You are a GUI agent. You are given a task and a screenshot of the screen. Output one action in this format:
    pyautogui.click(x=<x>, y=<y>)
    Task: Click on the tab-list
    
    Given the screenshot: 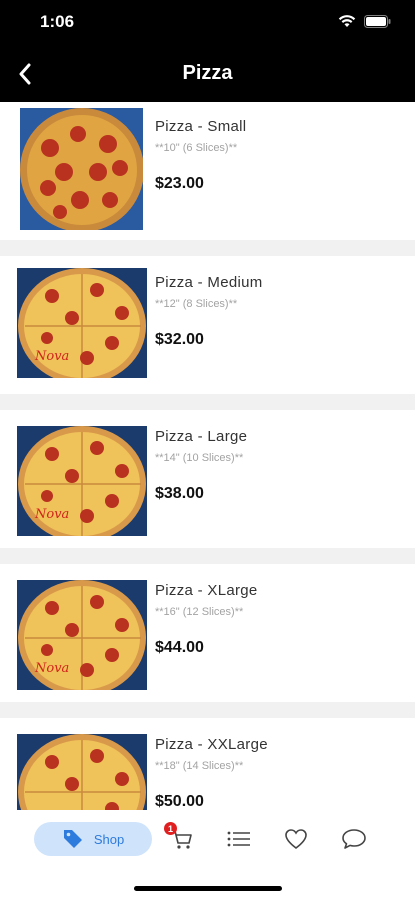 What is the action you would take?
    pyautogui.click(x=239, y=839)
    